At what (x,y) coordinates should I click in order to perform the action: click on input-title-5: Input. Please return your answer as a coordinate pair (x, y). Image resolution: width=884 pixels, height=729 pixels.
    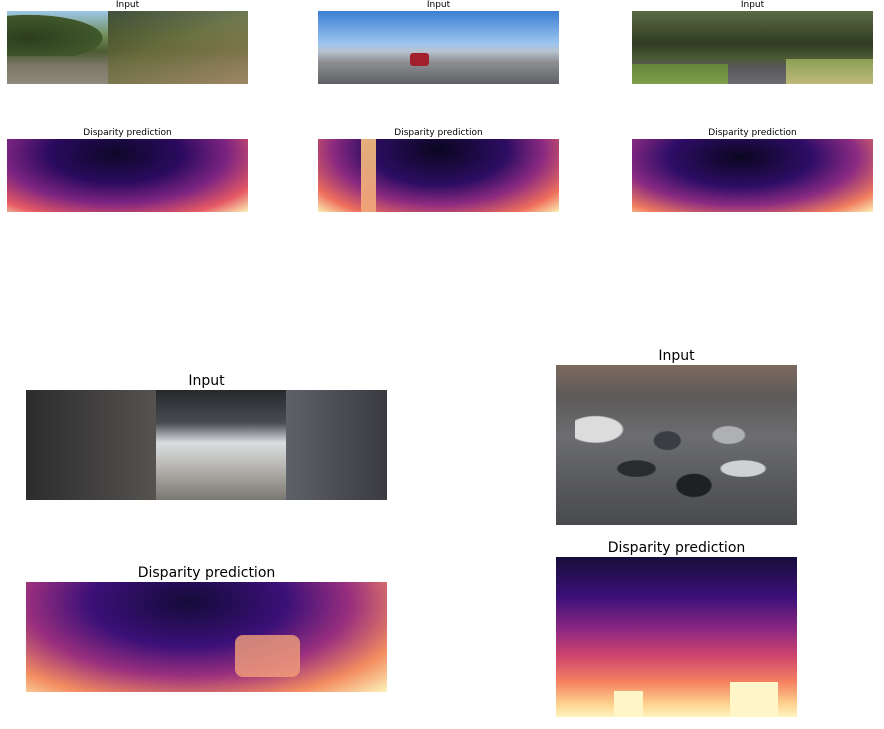
    Looking at the image, I should click on (676, 356).